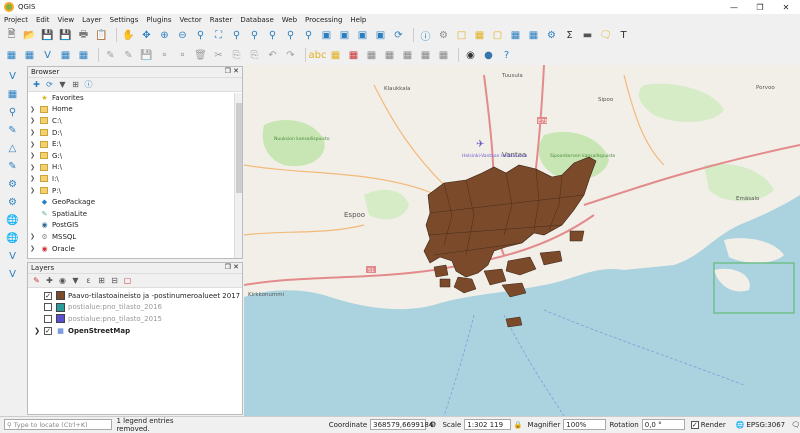 This screenshot has width=800, height=433. Describe the element at coordinates (101, 35) in the screenshot. I see `layout-manager-icon: 📋` at that location.